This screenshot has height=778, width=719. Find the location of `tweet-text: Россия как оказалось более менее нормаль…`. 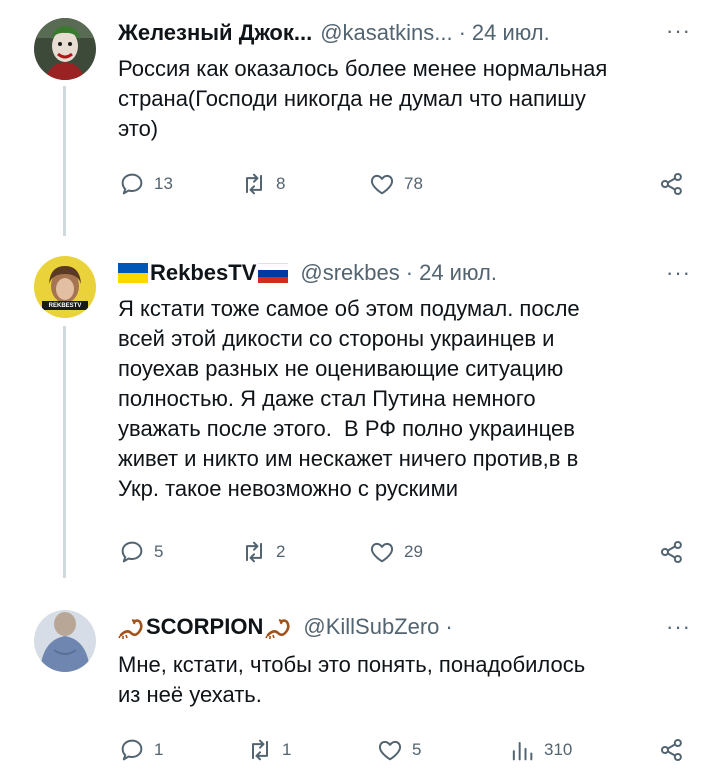

tweet-text: Россия как оказалось более менее нормаль… is located at coordinates (363, 98).